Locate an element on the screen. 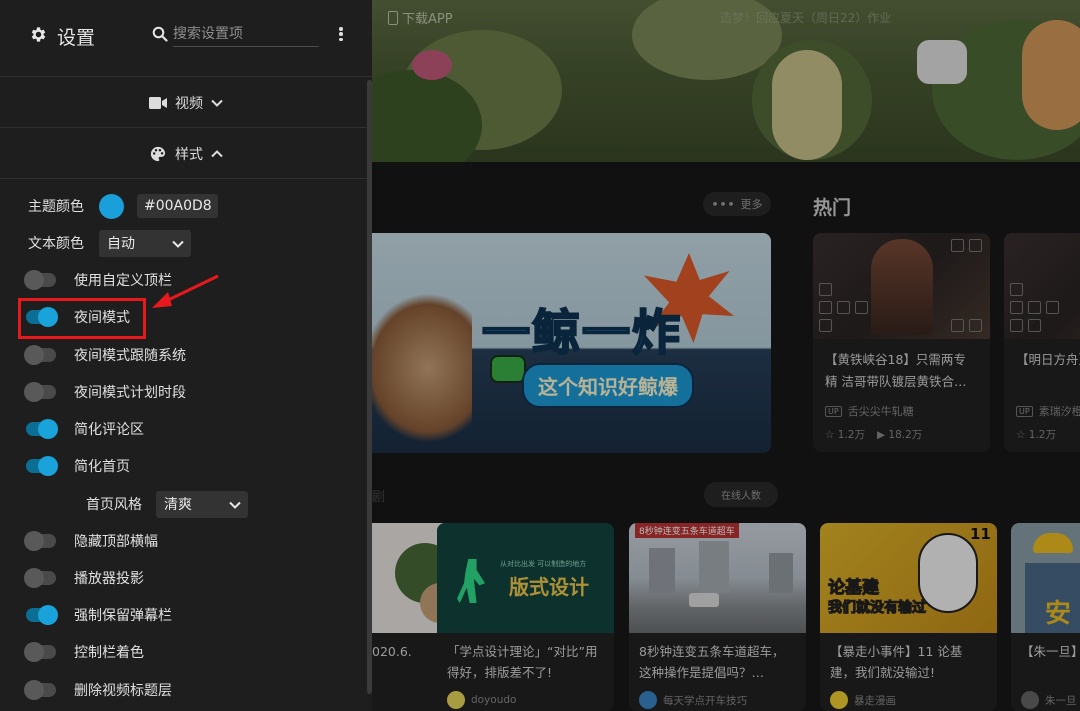 The width and height of the screenshot is (1080, 711). toggle-row: 删除视频标题层 is located at coordinates (186, 690).